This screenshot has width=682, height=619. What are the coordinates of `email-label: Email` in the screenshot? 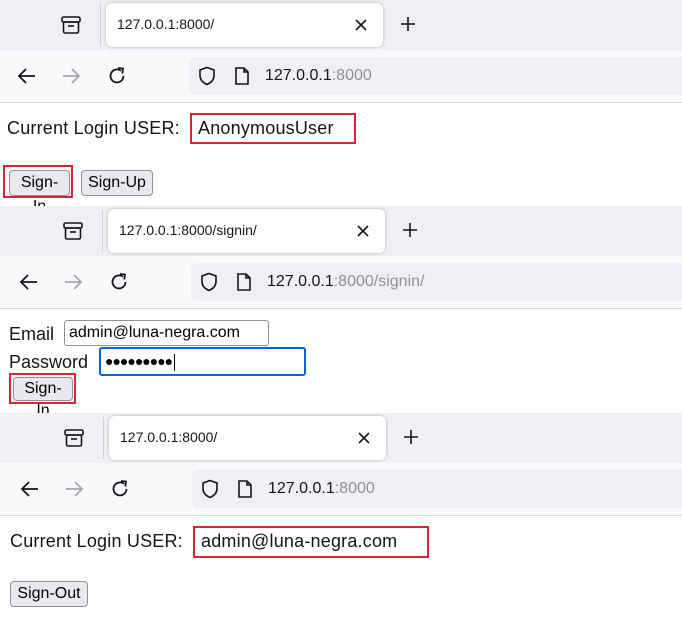 It's located at (32, 334).